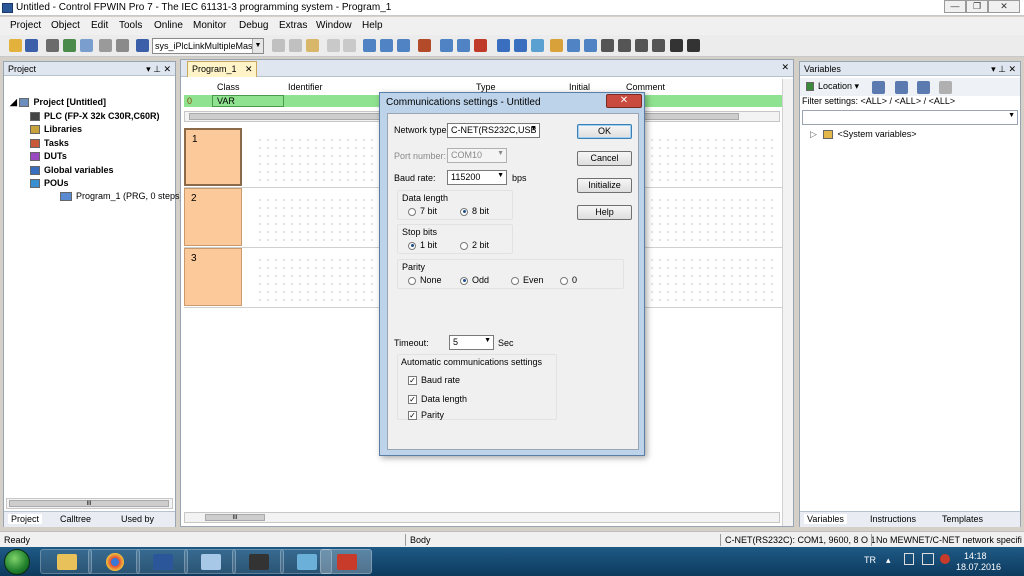  I want to click on help-button: Help, so click(604, 212).